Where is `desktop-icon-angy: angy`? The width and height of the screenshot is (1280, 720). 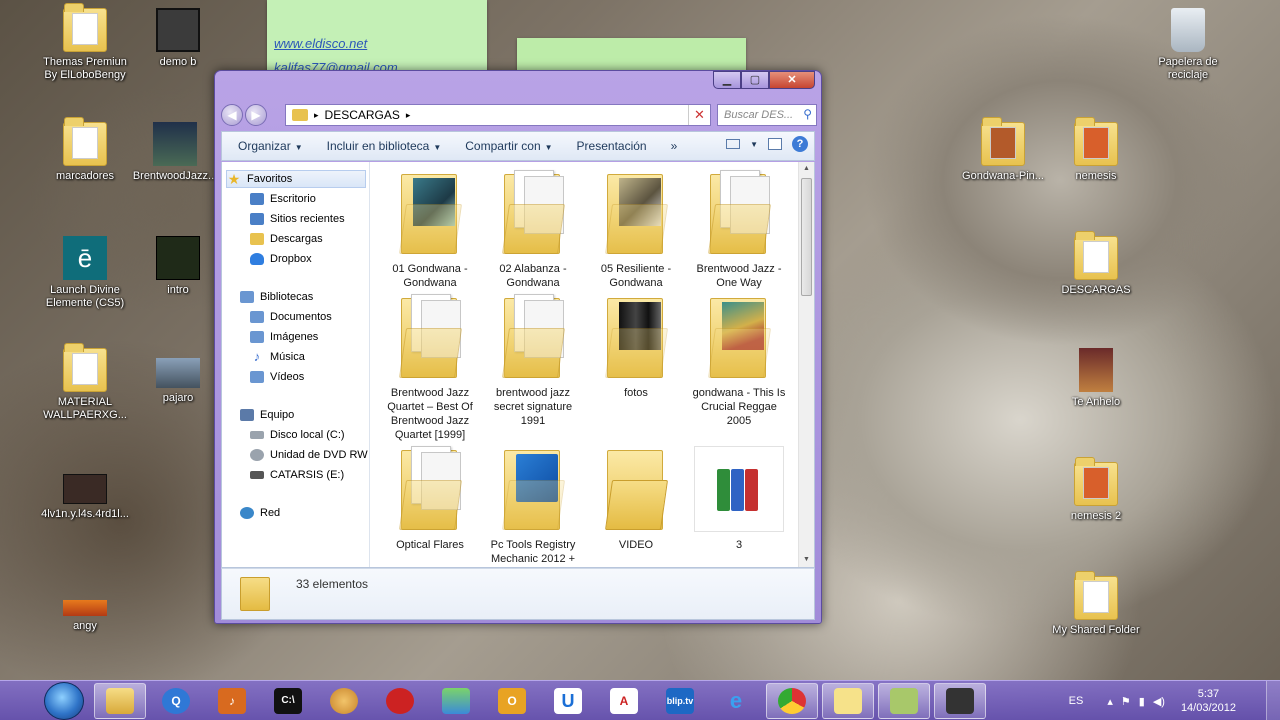 desktop-icon-angy: angy is located at coordinates (85, 616).